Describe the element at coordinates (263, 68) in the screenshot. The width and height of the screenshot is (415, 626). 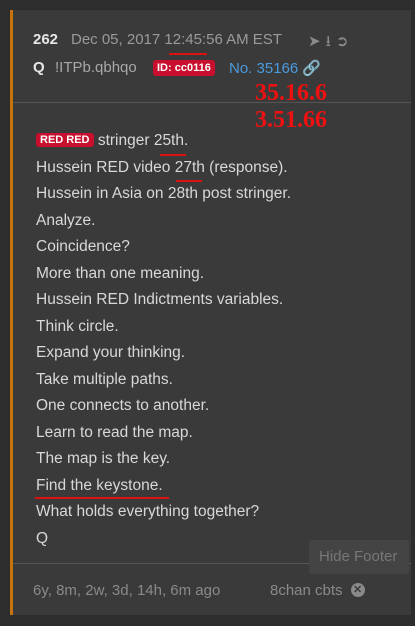
I see `post-link-label: No. 35166` at that location.